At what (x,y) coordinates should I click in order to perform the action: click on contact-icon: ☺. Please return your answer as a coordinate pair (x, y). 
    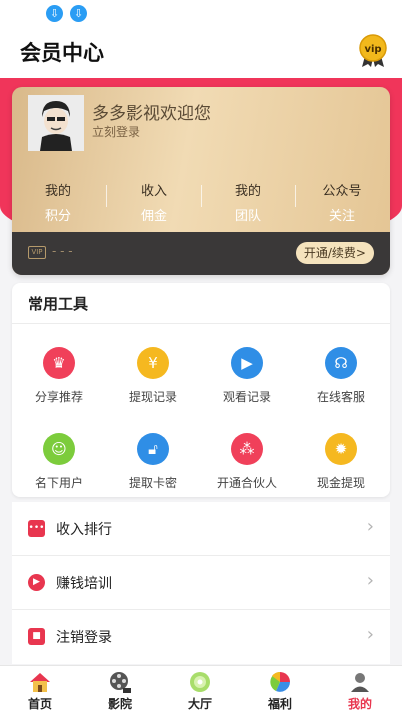
    Looking at the image, I should click on (59, 449).